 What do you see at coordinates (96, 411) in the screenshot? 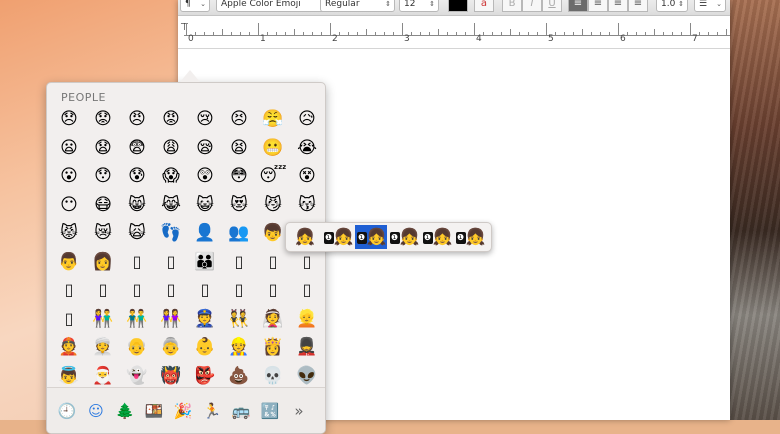
I see `people-icon: ☺` at bounding box center [96, 411].